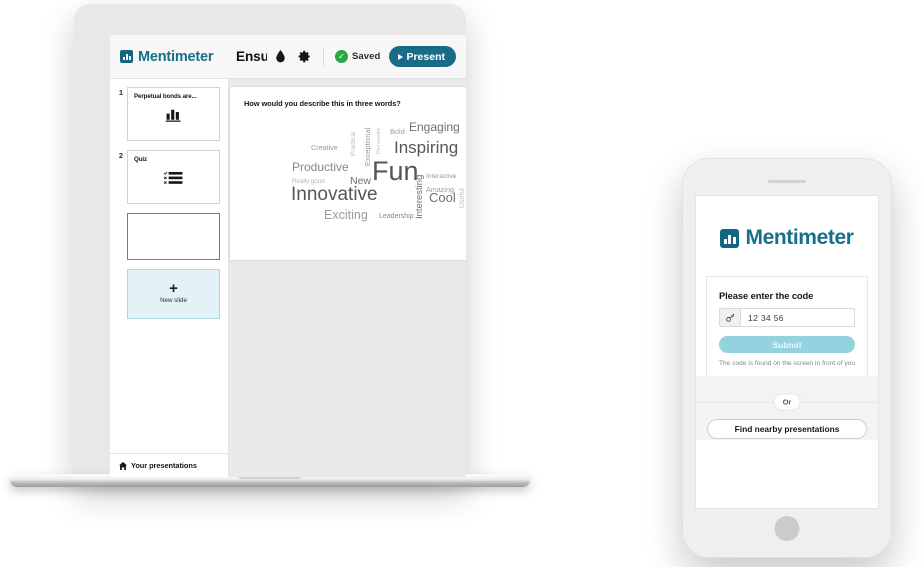  What do you see at coordinates (434, 127) in the screenshot?
I see `word-cloud-term: Engaging` at bounding box center [434, 127].